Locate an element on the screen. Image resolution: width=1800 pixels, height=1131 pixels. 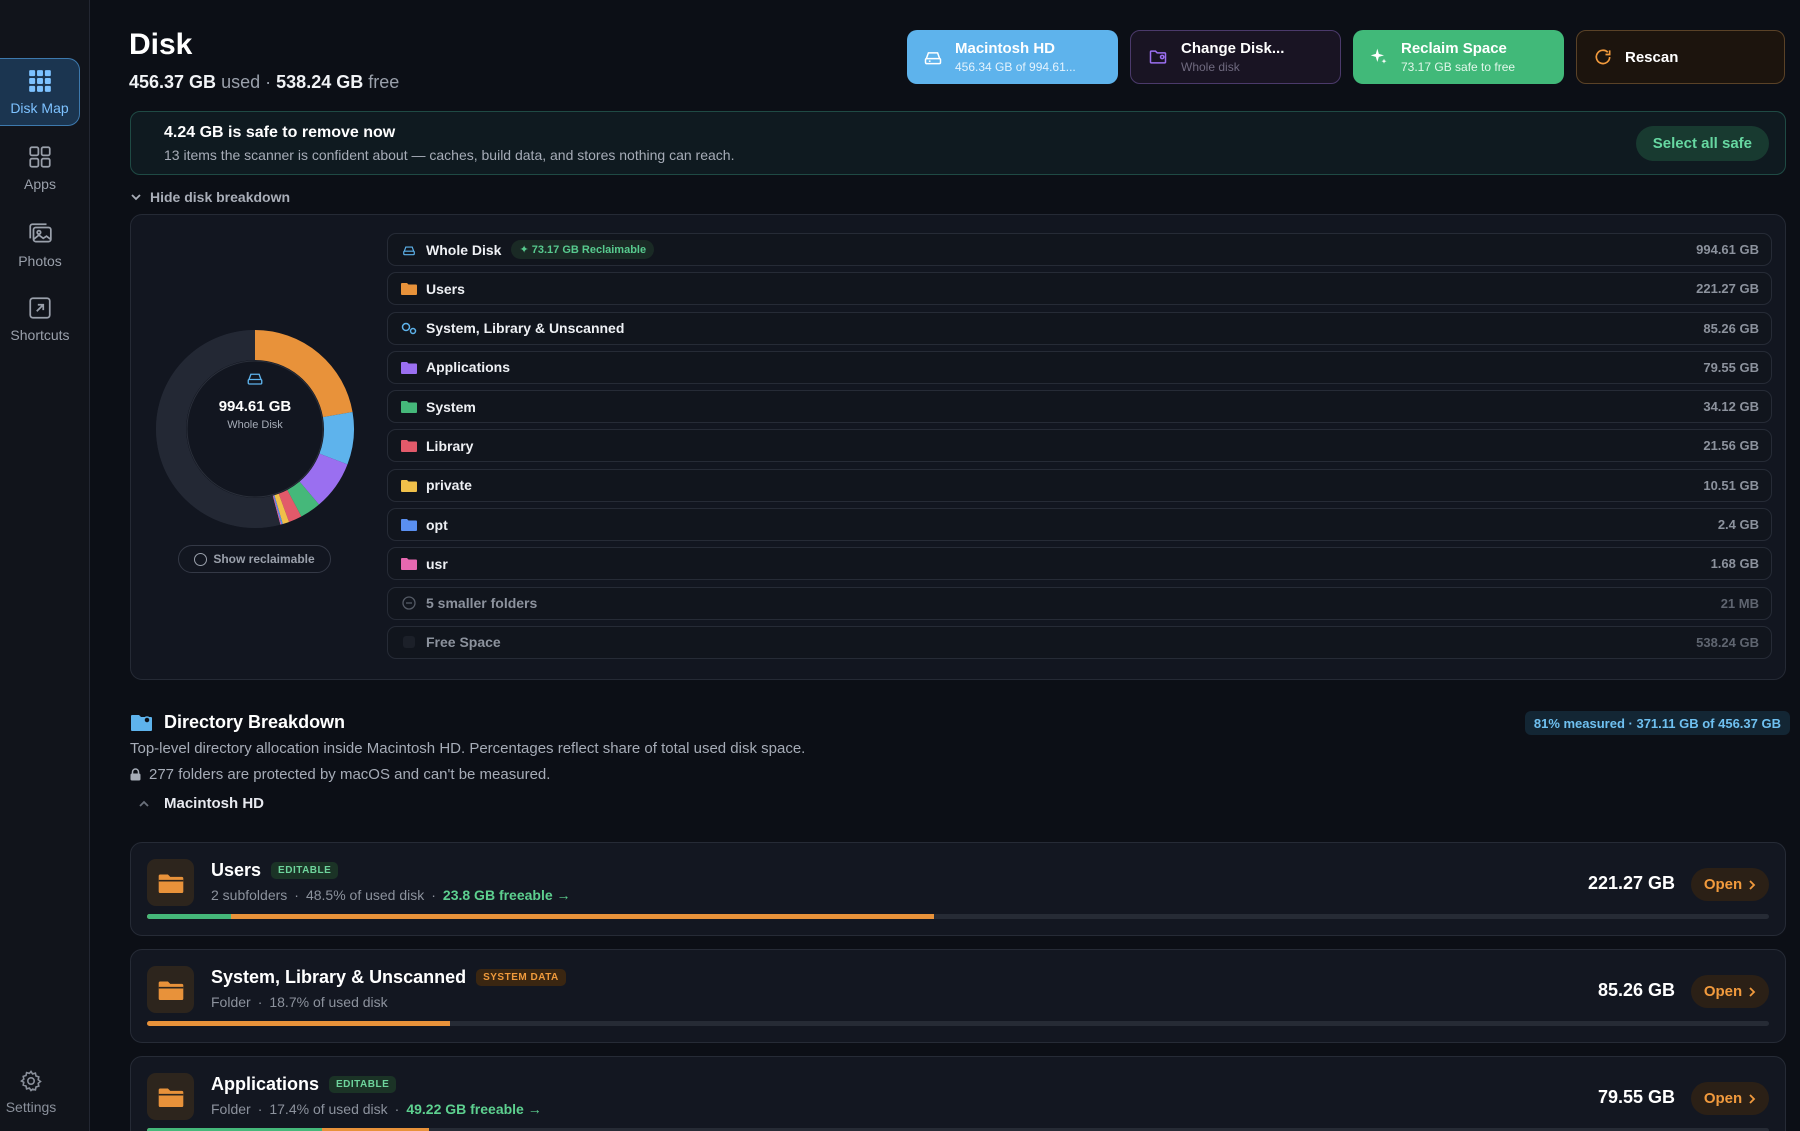
directory-breakdown-title: Directory Breakdown is located at coordinates (255, 722).